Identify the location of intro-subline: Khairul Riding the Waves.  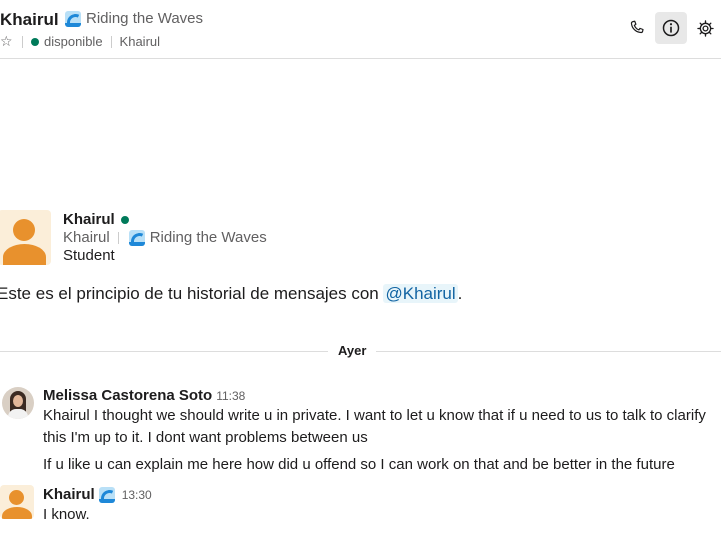
(165, 237).